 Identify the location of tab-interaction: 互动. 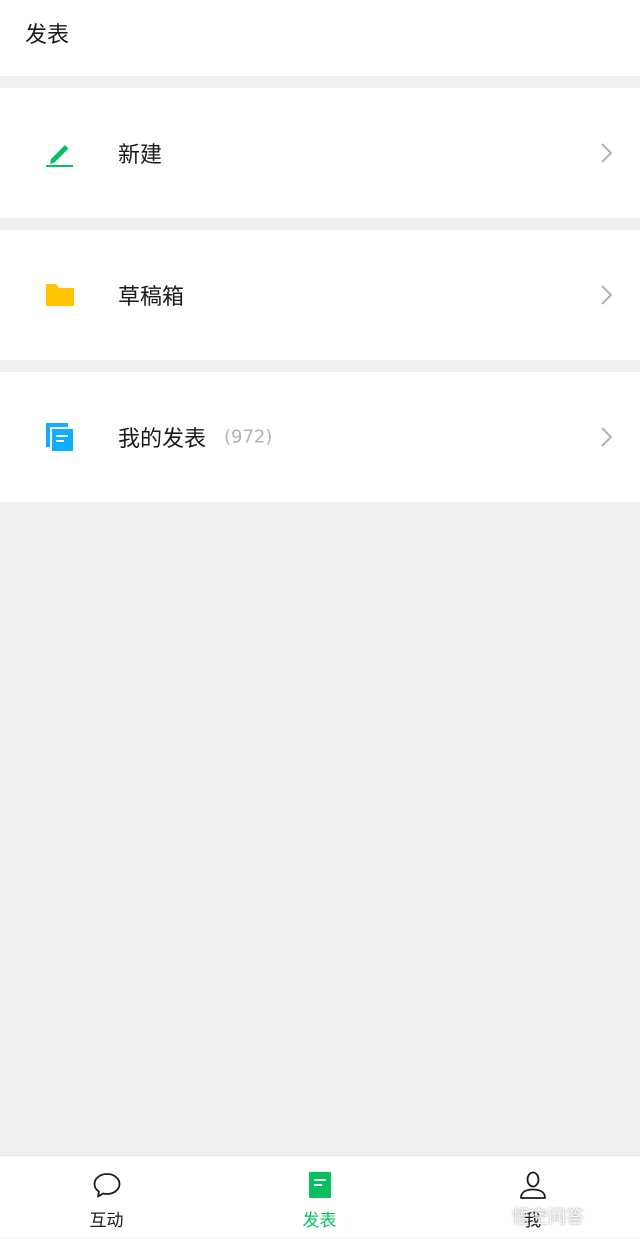
(106, 1197).